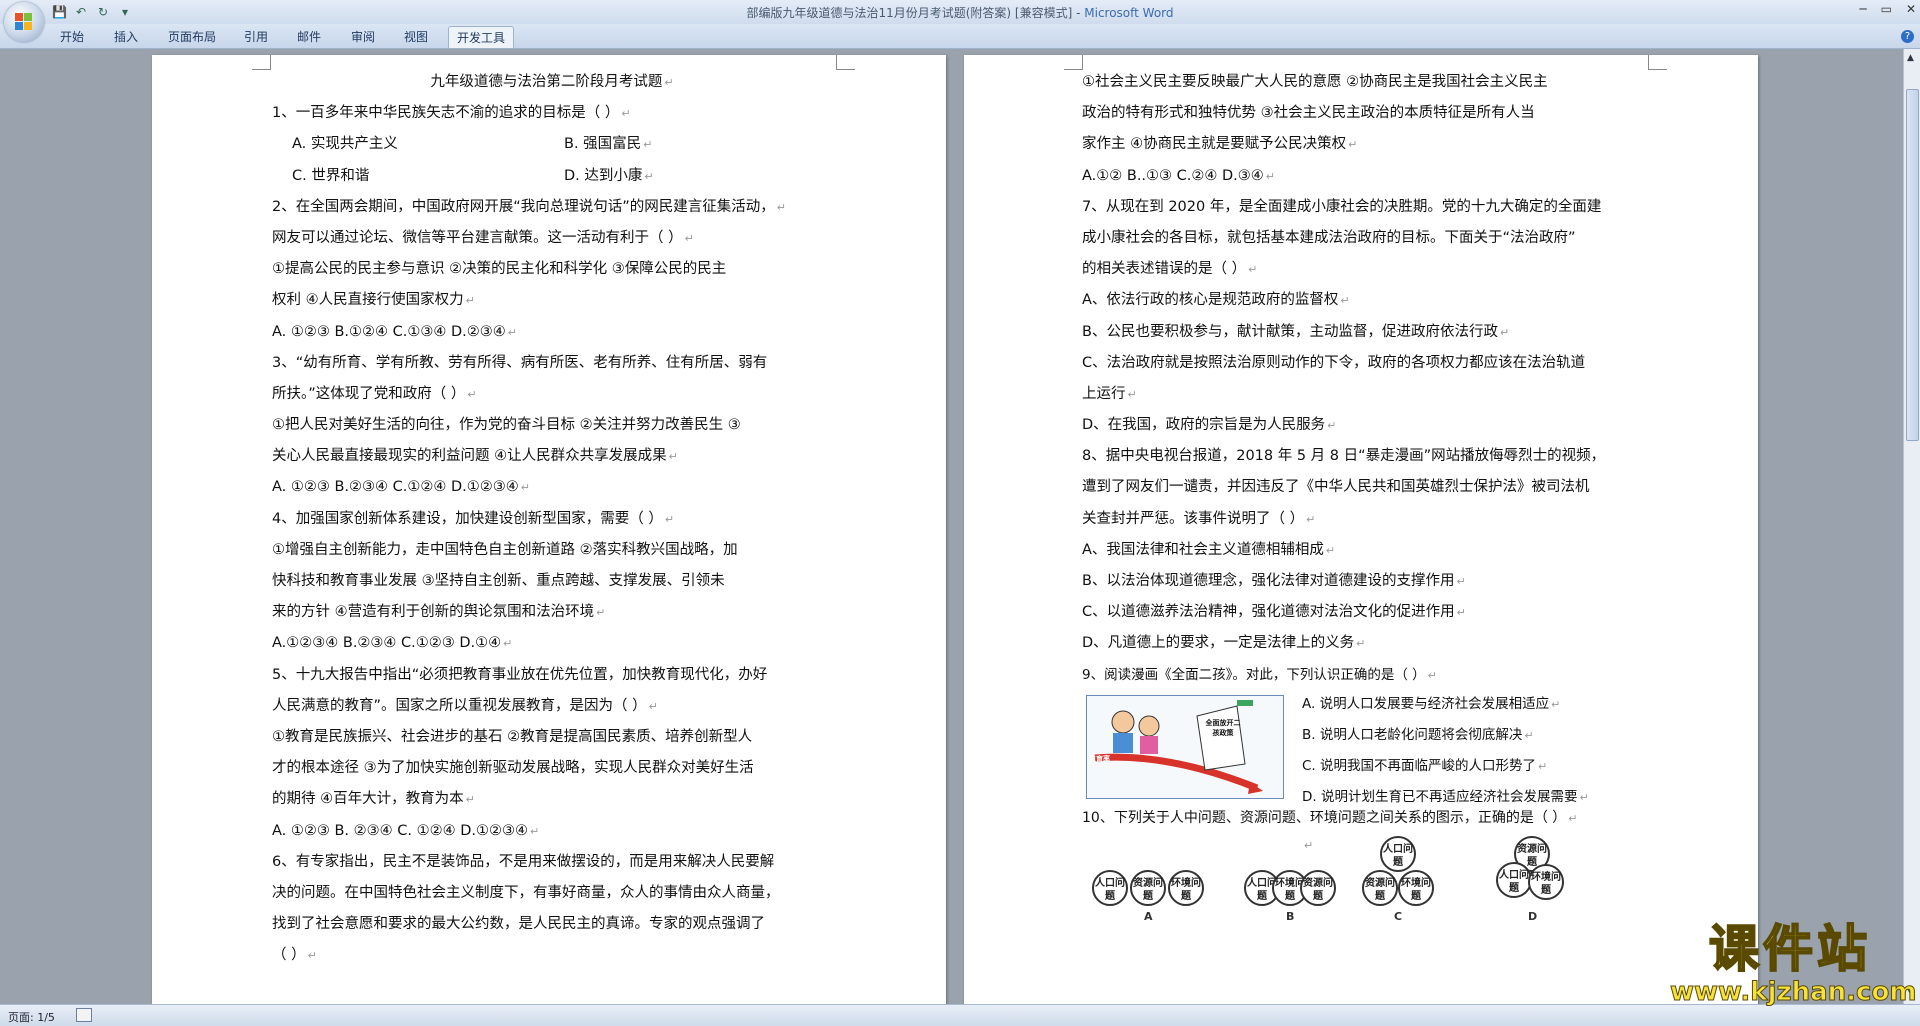 Image resolution: width=1920 pixels, height=1026 pixels. I want to click on scrollbar-thumb, so click(1912, 265).